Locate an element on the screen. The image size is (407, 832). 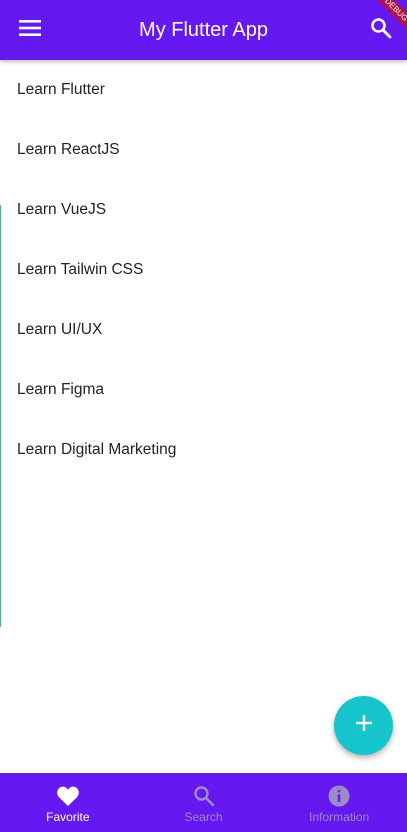
nav-label-information: Information is located at coordinates (339, 817).